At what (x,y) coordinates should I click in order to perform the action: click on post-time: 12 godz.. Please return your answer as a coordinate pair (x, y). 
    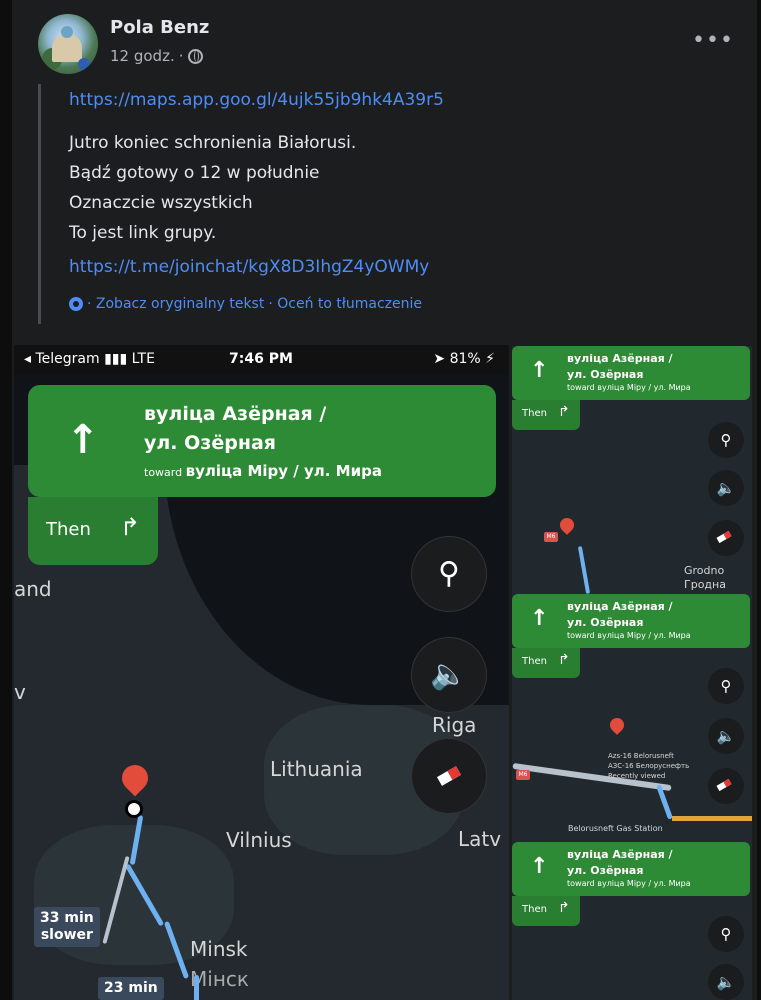
    Looking at the image, I should click on (142, 56).